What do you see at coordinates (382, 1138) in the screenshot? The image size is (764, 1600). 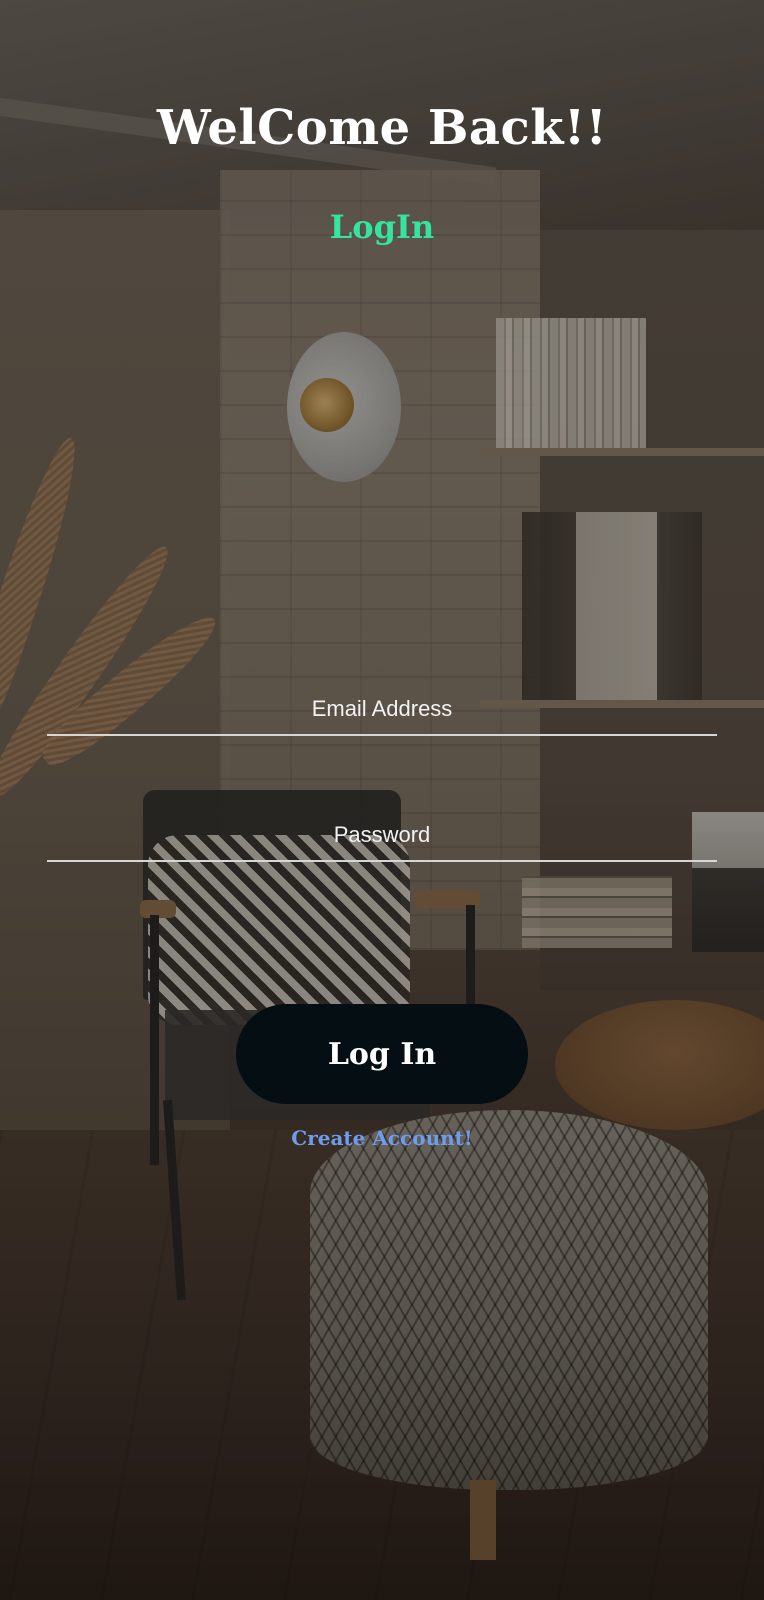 I see `create-account-link: Create Account!` at bounding box center [382, 1138].